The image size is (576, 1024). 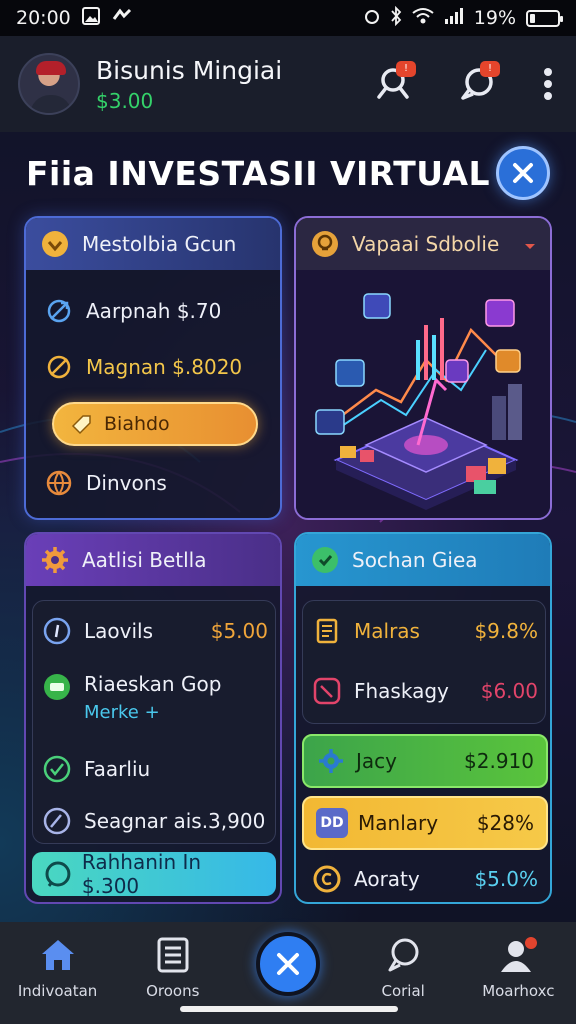 I want to click on chat-notification-badge: !, so click(x=490, y=69).